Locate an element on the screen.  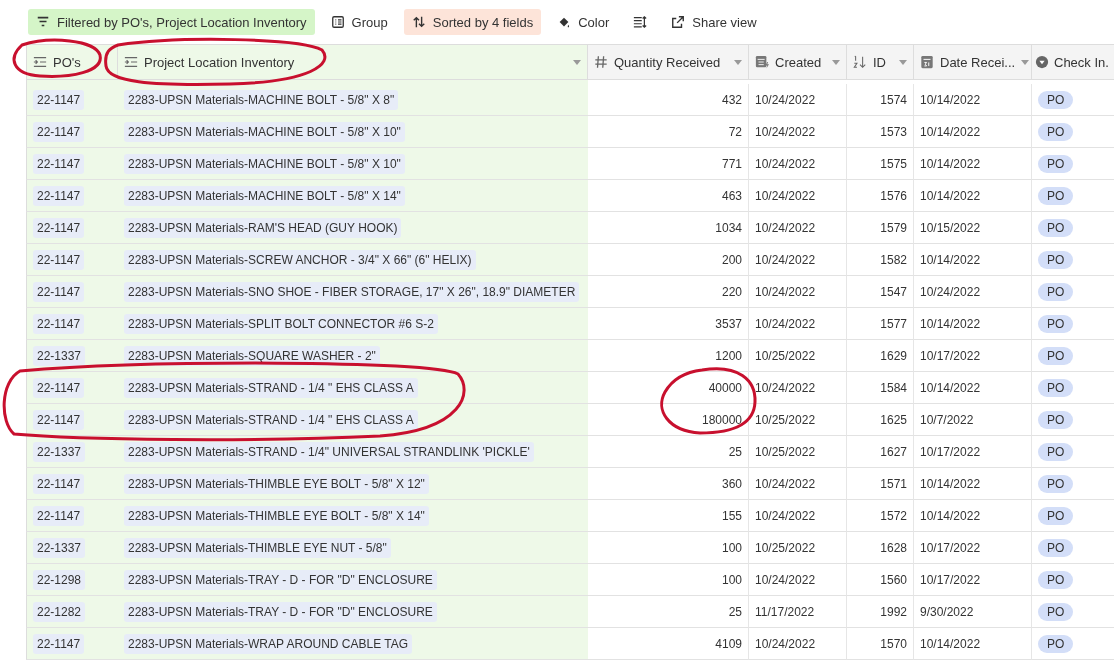
filter-icon is located at coordinates (43, 22).